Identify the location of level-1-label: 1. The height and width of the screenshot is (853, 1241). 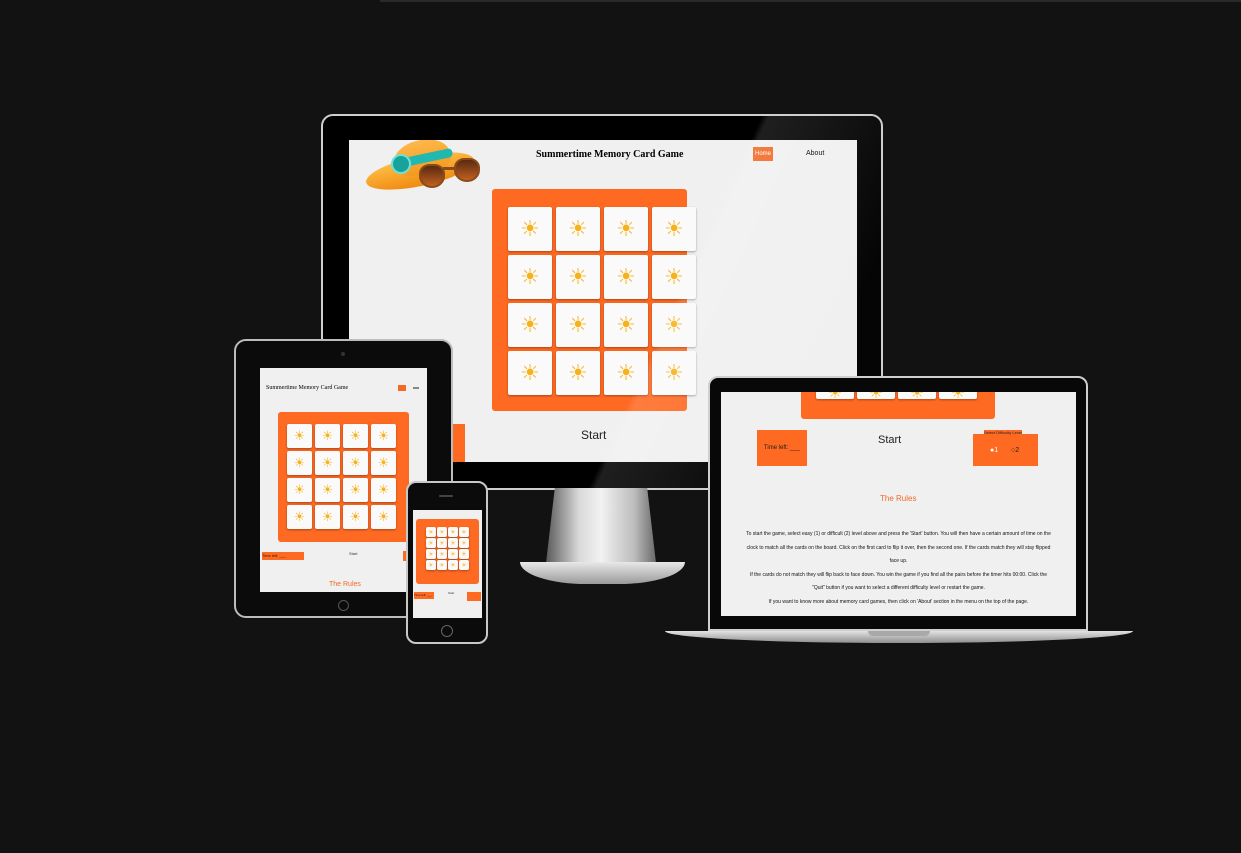
(996, 450).